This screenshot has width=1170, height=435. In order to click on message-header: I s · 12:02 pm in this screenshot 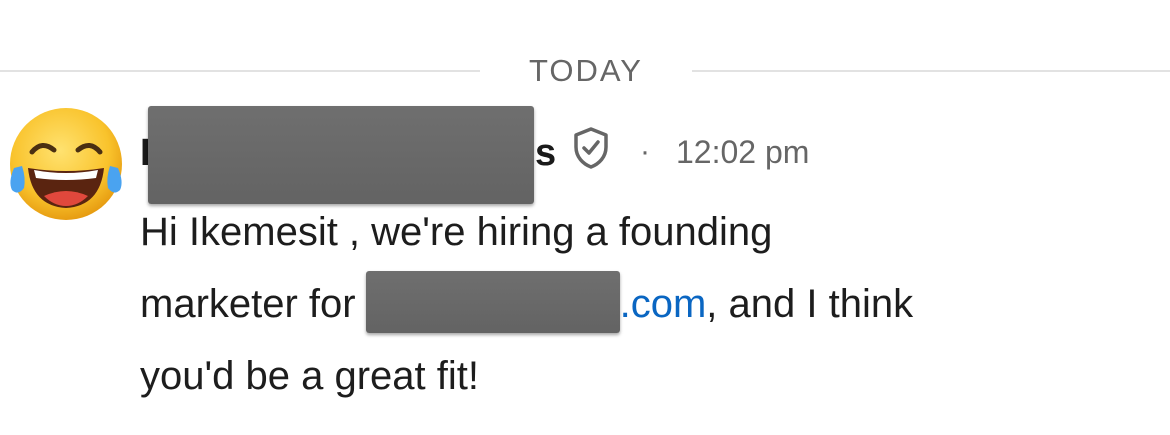, I will do `click(500, 155)`.